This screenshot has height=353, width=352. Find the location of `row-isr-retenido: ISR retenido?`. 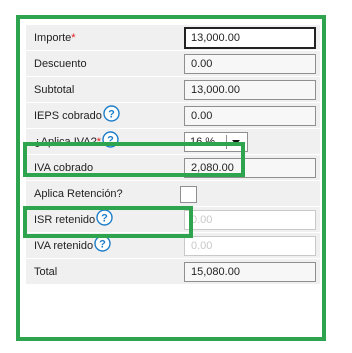

row-isr-retenido: ISR retenido? is located at coordinates (173, 220).